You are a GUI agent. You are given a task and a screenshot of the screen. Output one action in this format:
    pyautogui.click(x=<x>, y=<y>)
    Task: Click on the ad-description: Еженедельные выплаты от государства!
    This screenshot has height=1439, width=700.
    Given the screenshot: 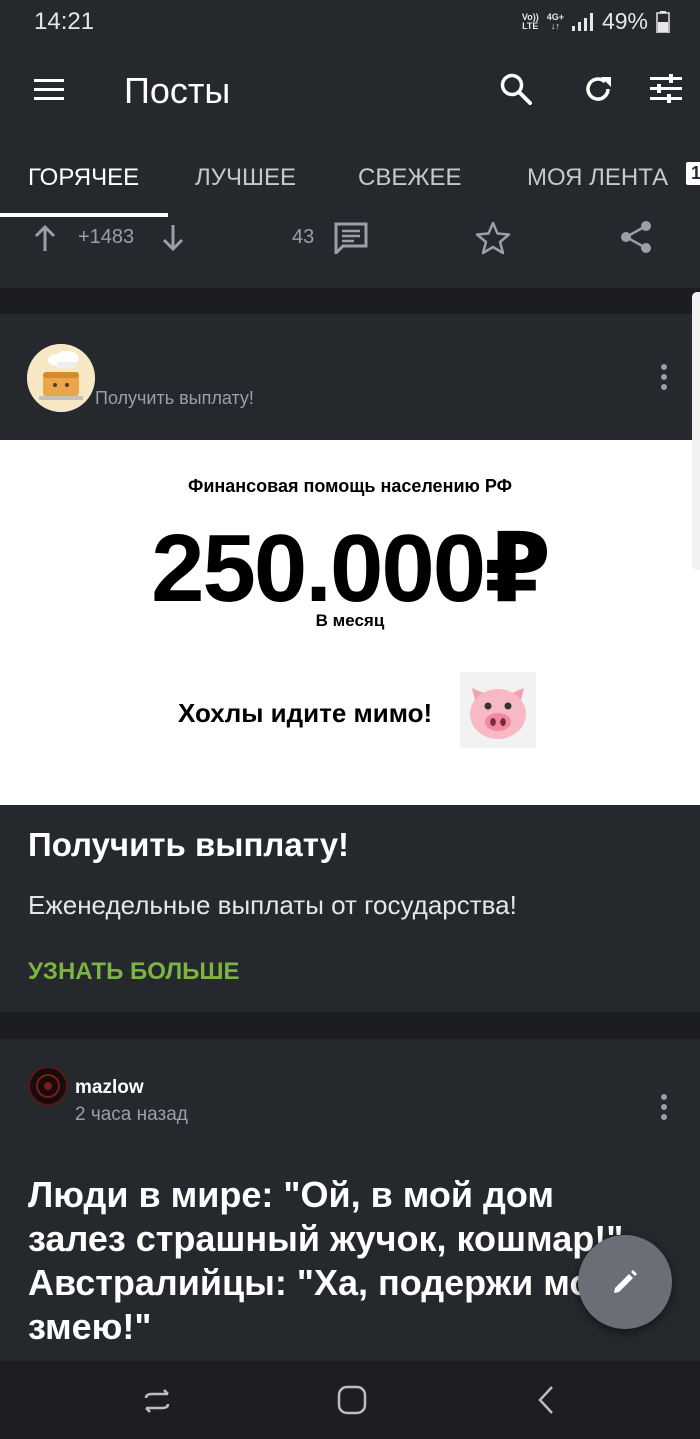 What is the action you would take?
    pyautogui.click(x=272, y=905)
    